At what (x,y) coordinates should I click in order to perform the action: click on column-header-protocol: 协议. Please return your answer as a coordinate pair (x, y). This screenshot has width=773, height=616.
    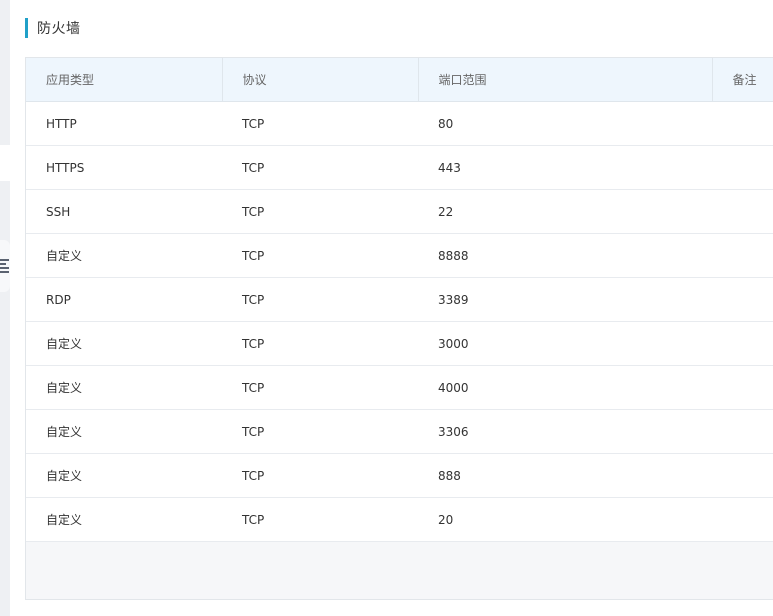
    Looking at the image, I should click on (320, 80).